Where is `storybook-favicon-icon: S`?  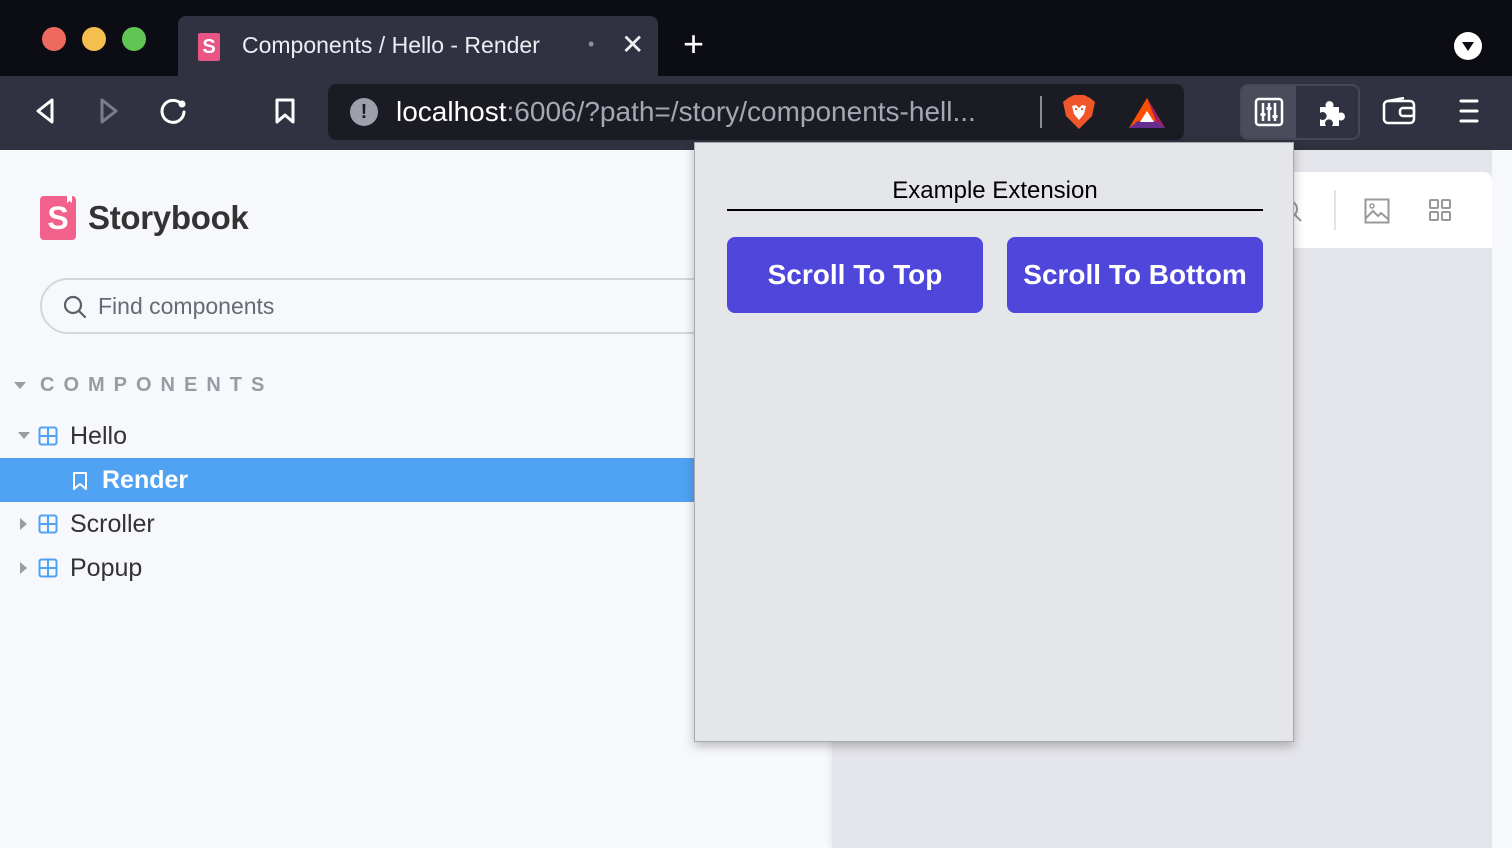
storybook-favicon-icon: S is located at coordinates (209, 47).